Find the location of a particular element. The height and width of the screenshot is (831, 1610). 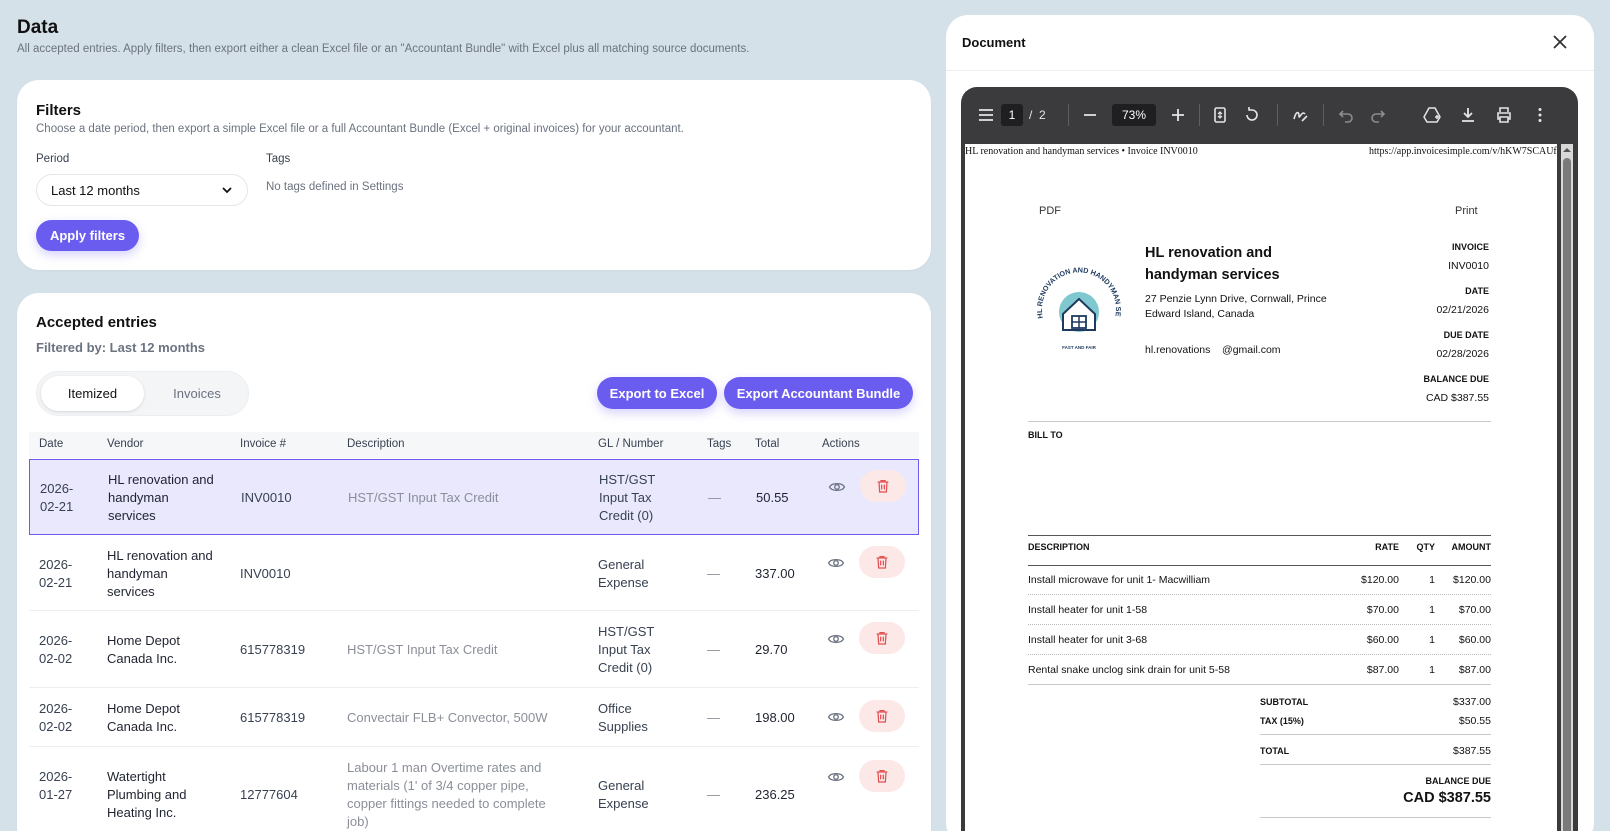

col-tags: Tags is located at coordinates (719, 444).